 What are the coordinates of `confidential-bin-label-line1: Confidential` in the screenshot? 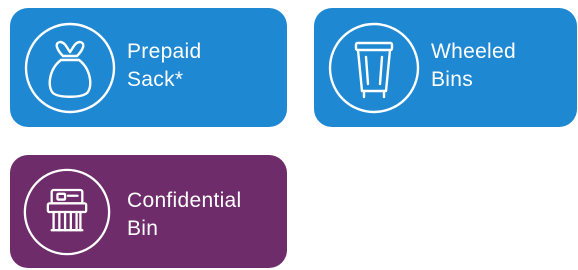 It's located at (184, 200).